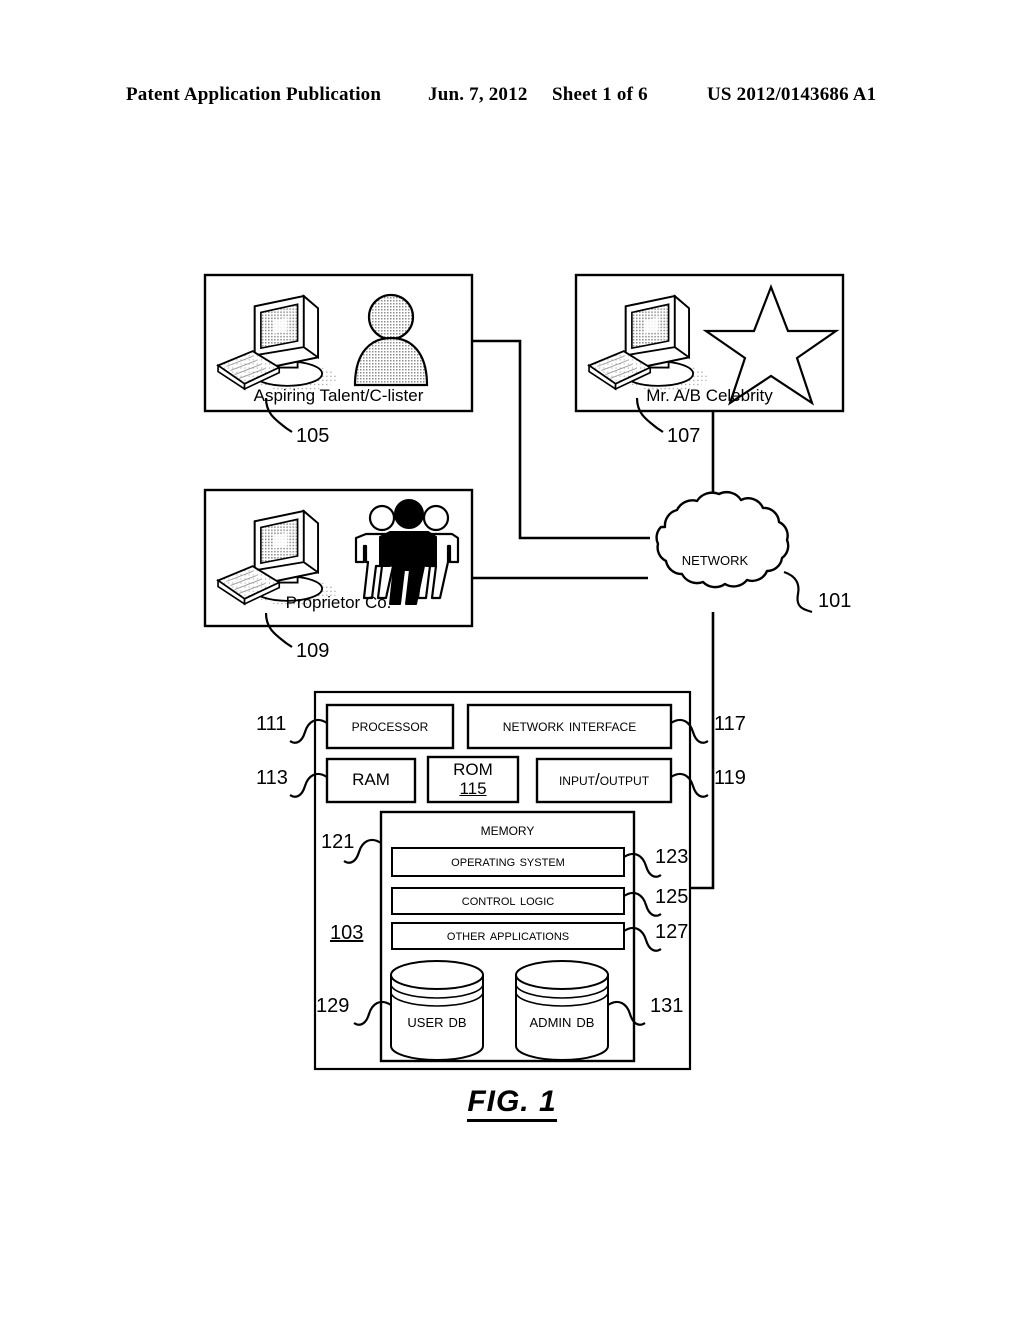  What do you see at coordinates (338, 395) in the screenshot?
I see `terminal-label-aspiring-talent: Aspiring Talent/C-lister` at bounding box center [338, 395].